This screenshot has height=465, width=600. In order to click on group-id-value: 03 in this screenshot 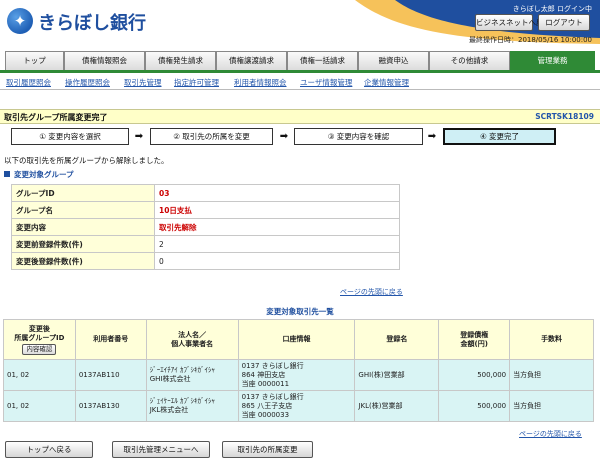, I will do `click(277, 193)`.